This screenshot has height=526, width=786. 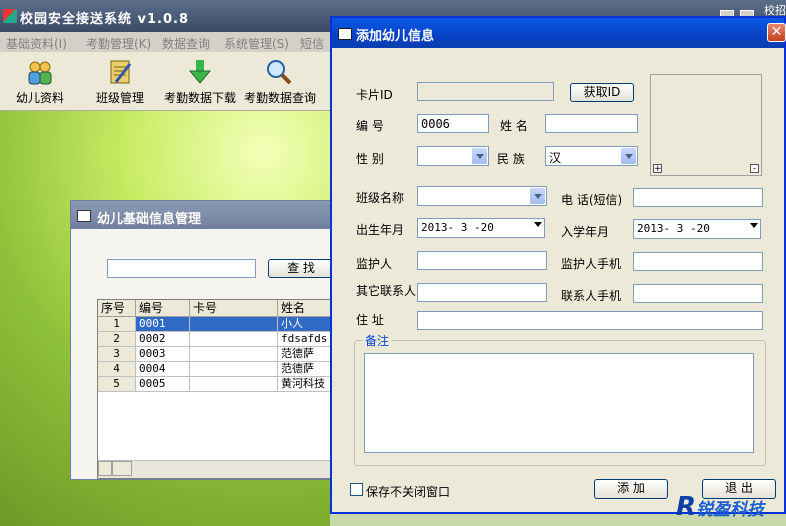 What do you see at coordinates (590, 320) in the screenshot?
I see `address-field` at bounding box center [590, 320].